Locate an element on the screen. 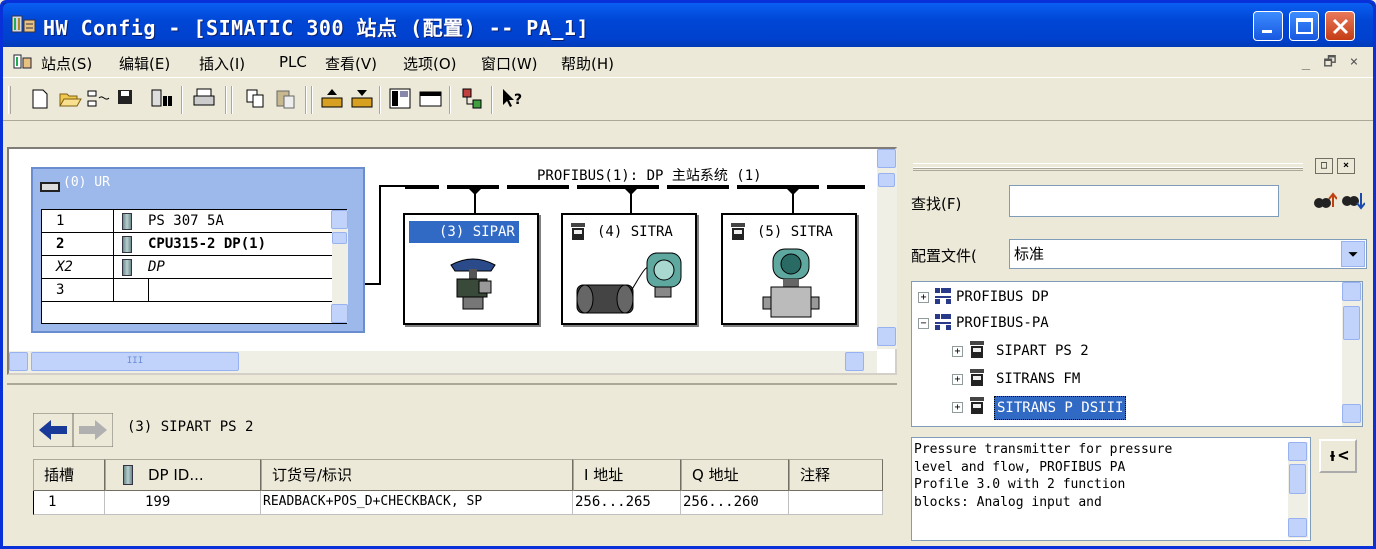 Image resolution: width=1376 pixels, height=549 pixels. rack-module: PS 307 5A is located at coordinates (186, 221).